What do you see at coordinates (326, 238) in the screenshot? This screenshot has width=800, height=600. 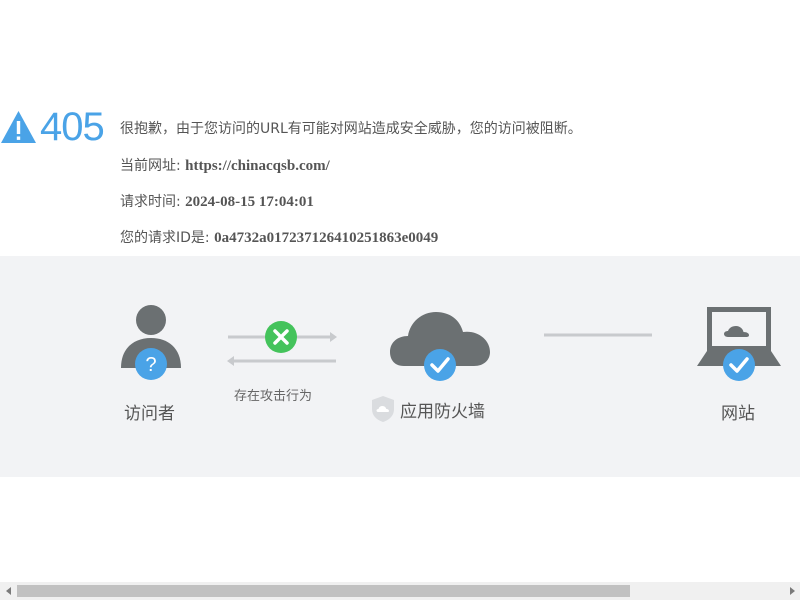 I see `request-id-value: 0a4732a017237126410251863e0049` at bounding box center [326, 238].